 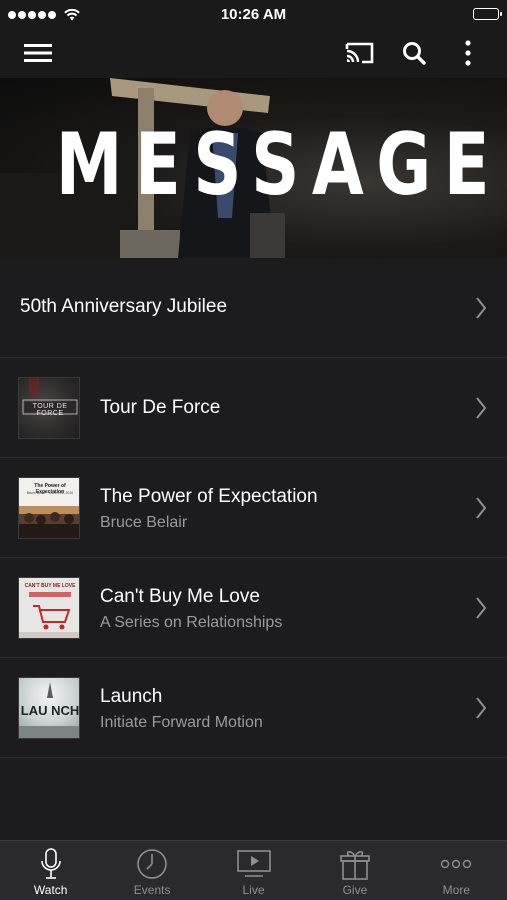 I want to click on list-item-title: Tour De Force, so click(x=160, y=407).